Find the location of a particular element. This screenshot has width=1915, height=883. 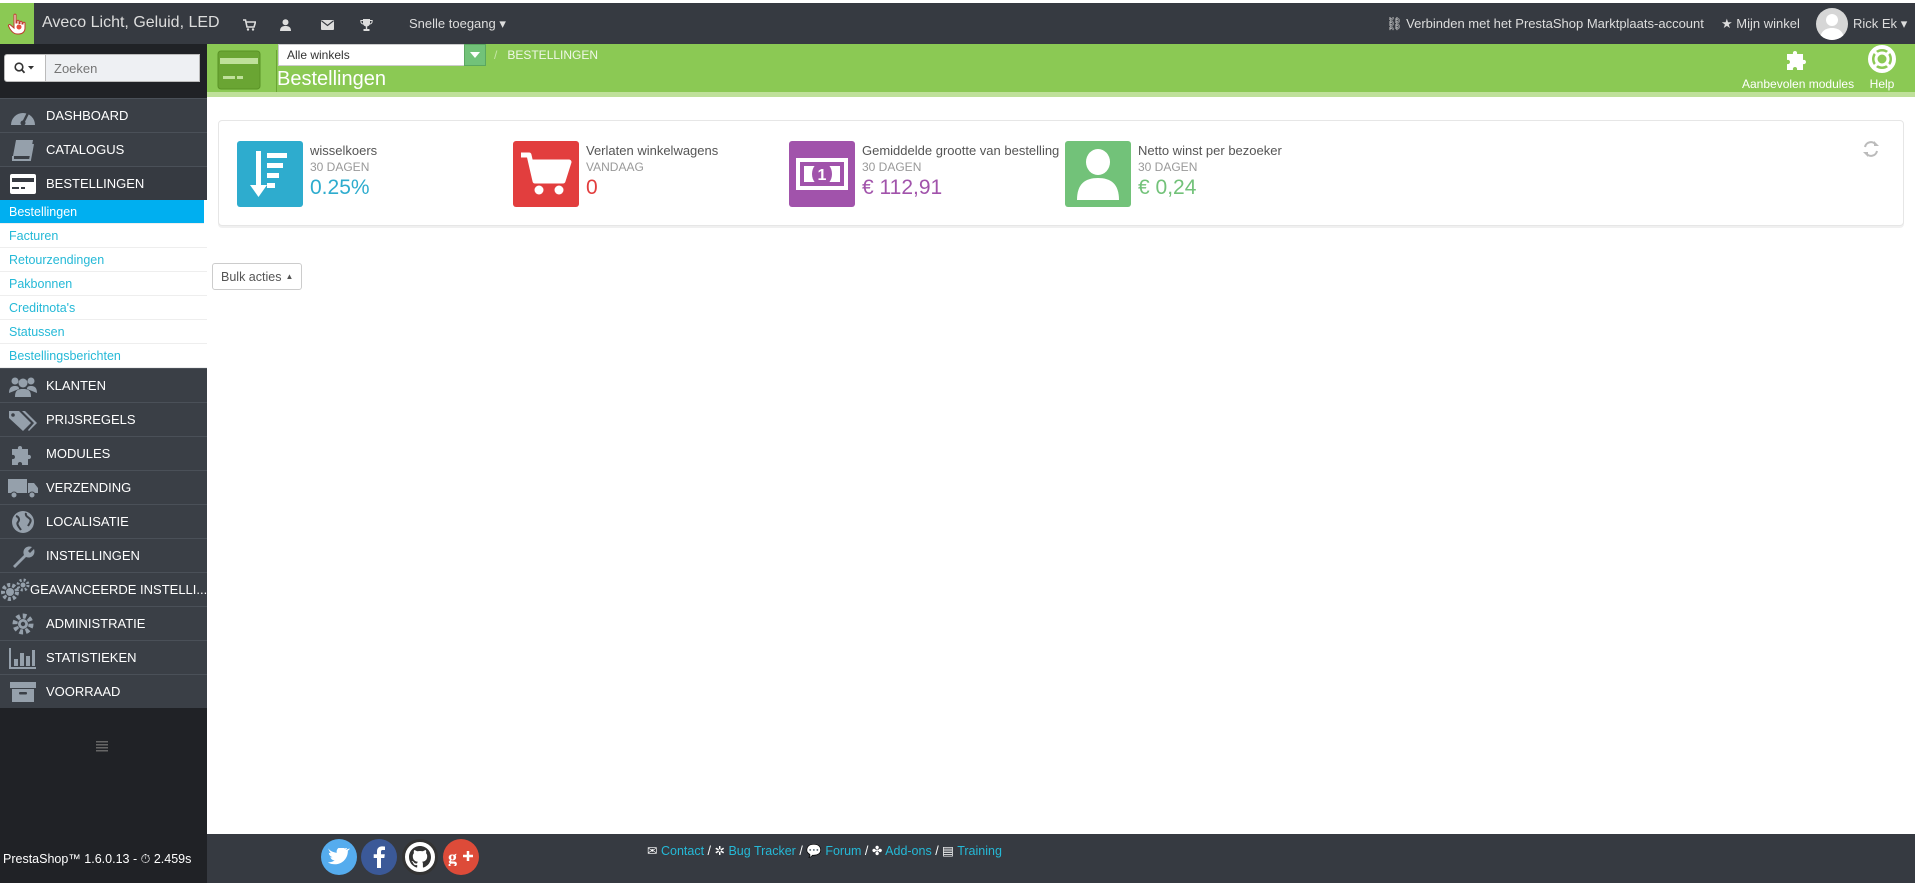

submenu-item-facturen: Facturen is located at coordinates (103, 236).